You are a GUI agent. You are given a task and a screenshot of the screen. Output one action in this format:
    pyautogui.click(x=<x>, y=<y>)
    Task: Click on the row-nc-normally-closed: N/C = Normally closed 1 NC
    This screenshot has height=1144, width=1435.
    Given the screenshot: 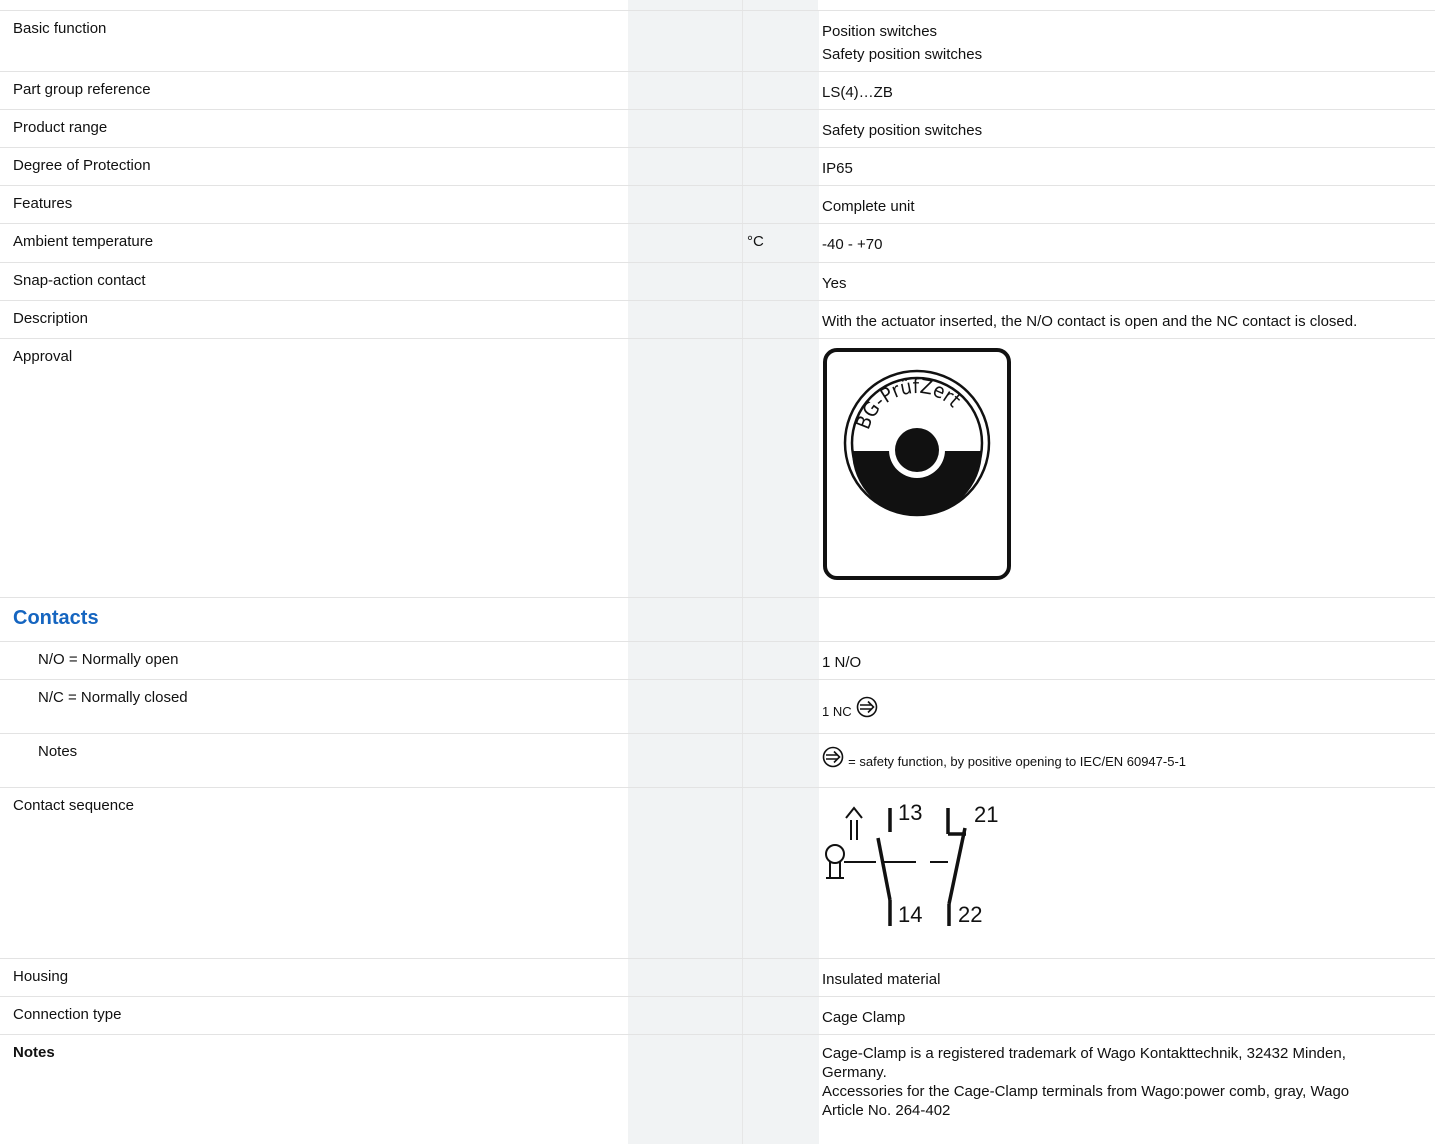 What is the action you would take?
    pyautogui.click(x=717, y=706)
    